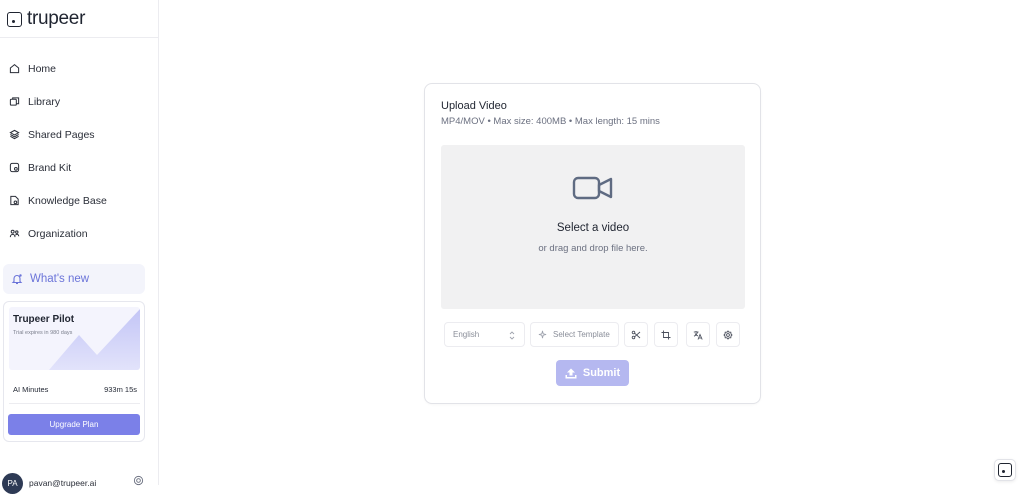 Image resolution: width=1024 pixels, height=494 pixels. I want to click on crop-icon, so click(666, 334).